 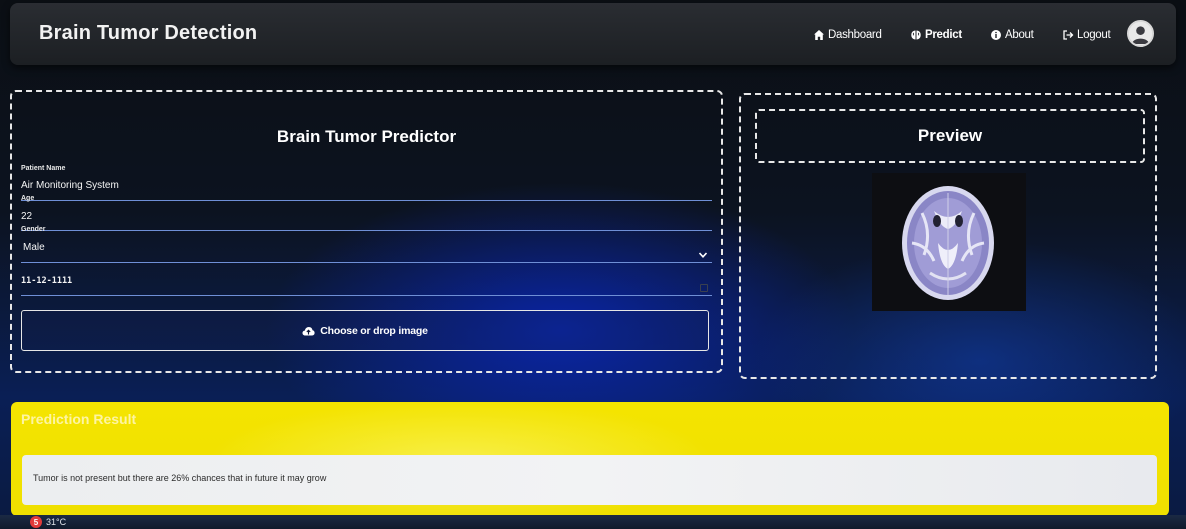 I want to click on nav-predict: Predict, so click(x=936, y=35).